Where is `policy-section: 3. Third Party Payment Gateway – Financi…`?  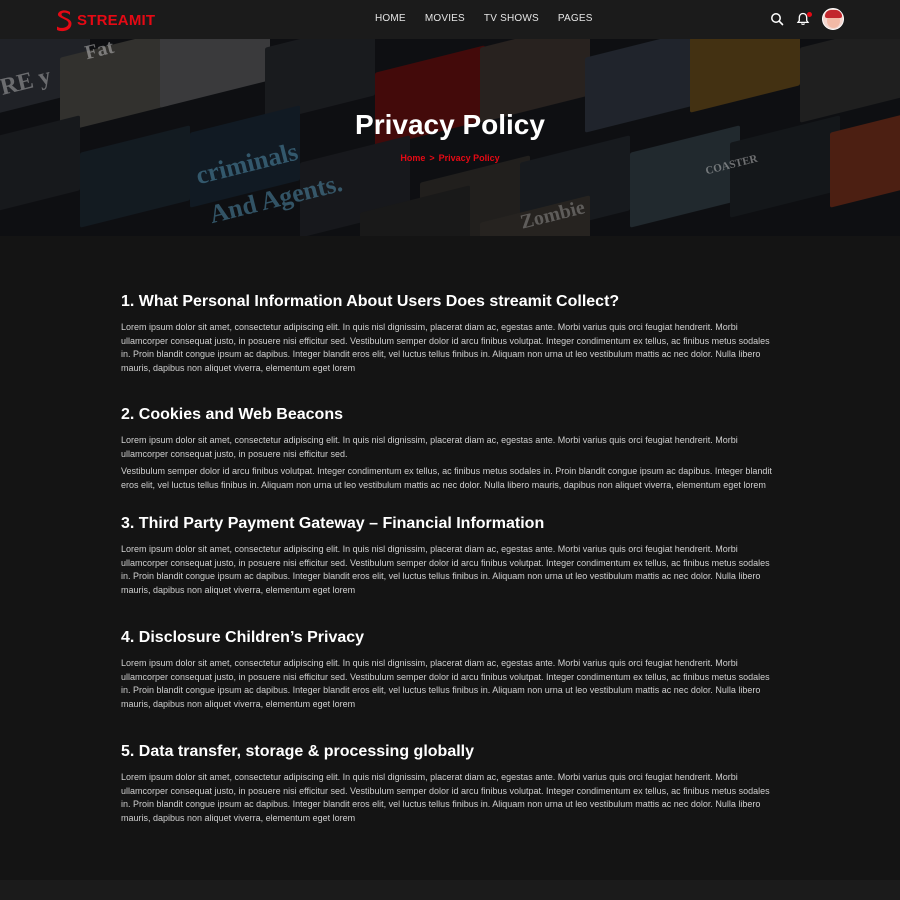 policy-section: 3. Third Party Payment Gateway – Financi… is located at coordinates (451, 555).